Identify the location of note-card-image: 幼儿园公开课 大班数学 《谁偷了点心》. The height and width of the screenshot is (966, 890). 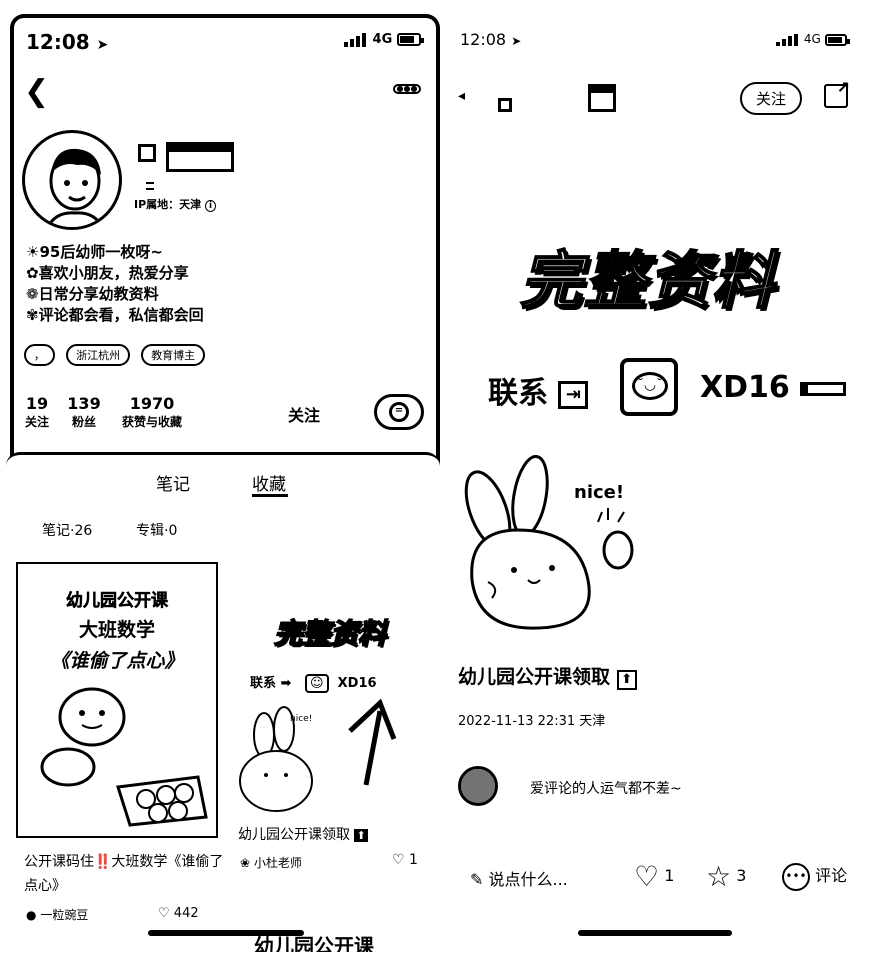
(117, 700).